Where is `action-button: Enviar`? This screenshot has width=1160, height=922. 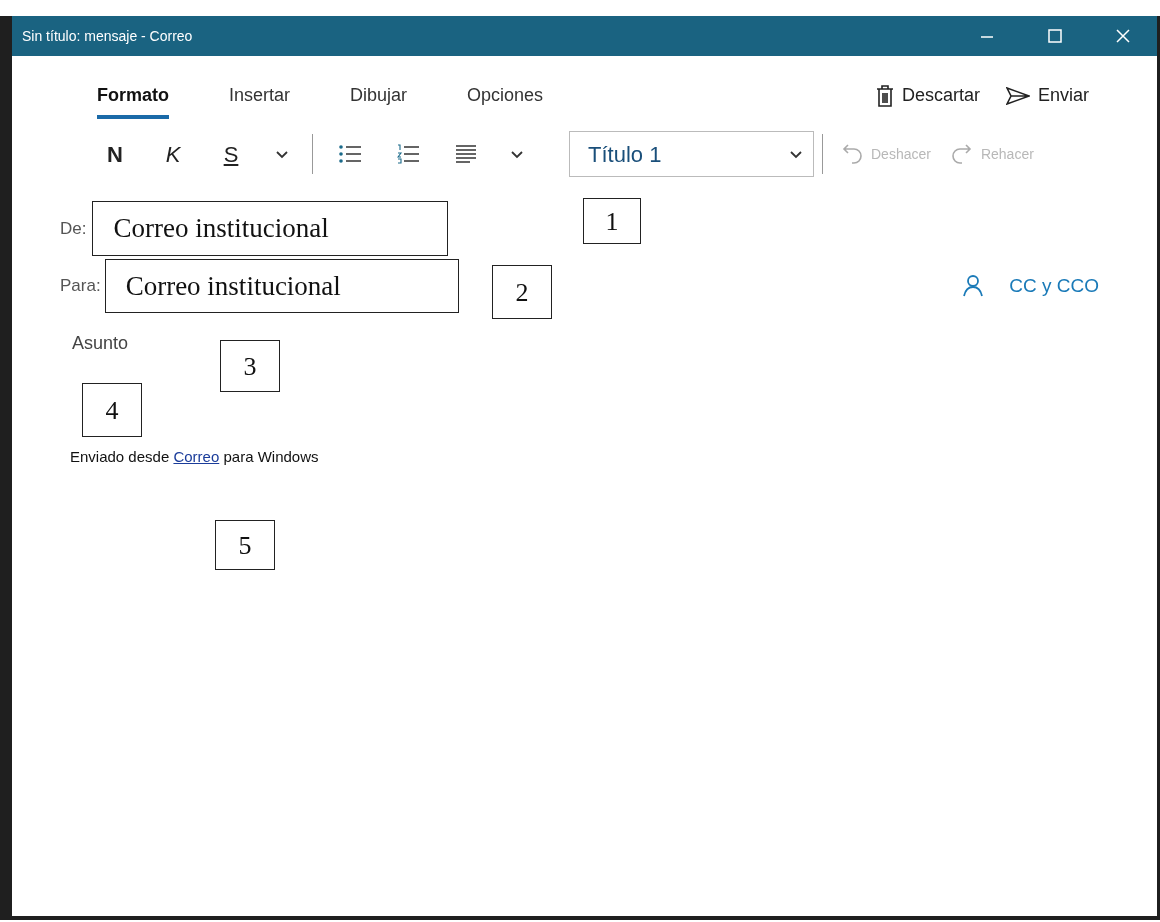 action-button: Enviar is located at coordinates (1047, 100).